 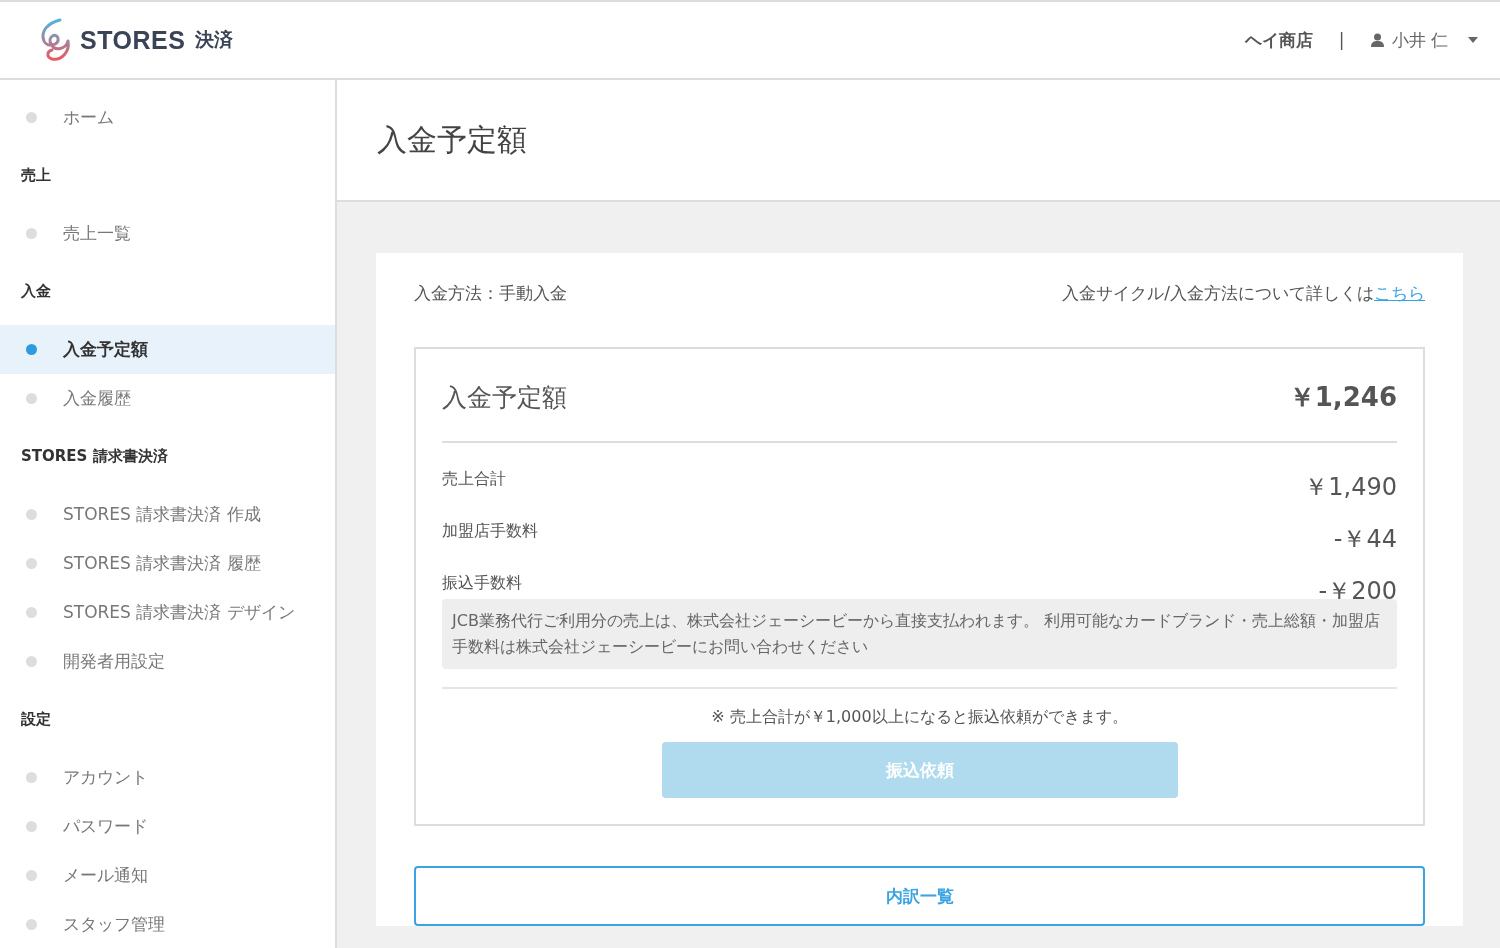 What do you see at coordinates (482, 583) in the screenshot?
I see `row-label: 振込手数料` at bounding box center [482, 583].